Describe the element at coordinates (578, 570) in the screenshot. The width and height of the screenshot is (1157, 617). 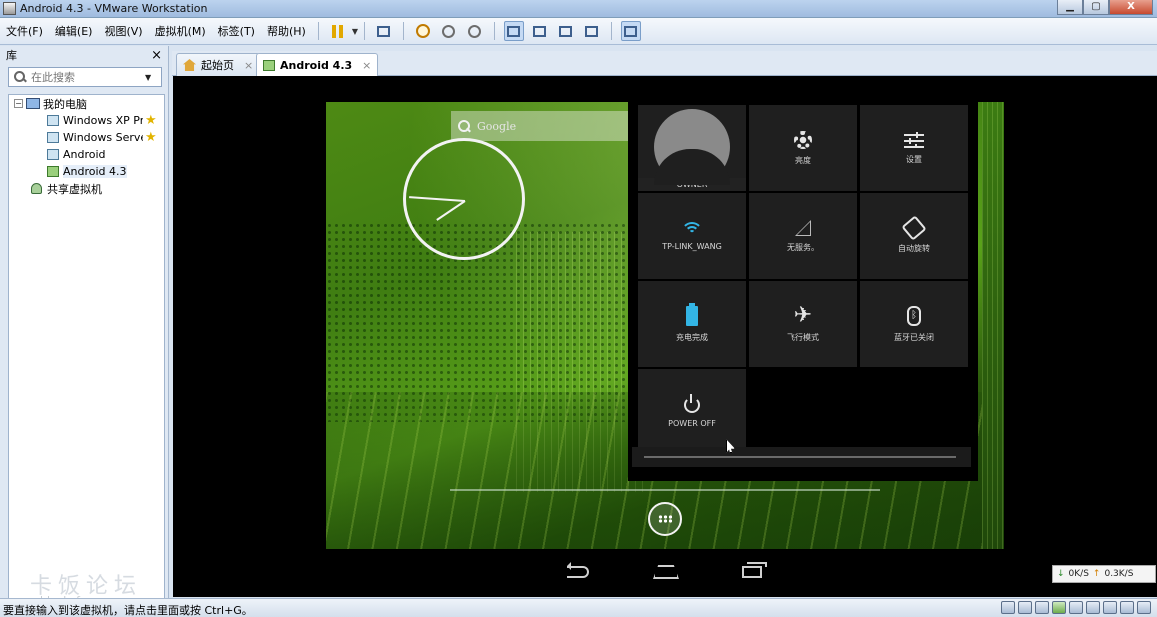
I see `back-icon` at that location.